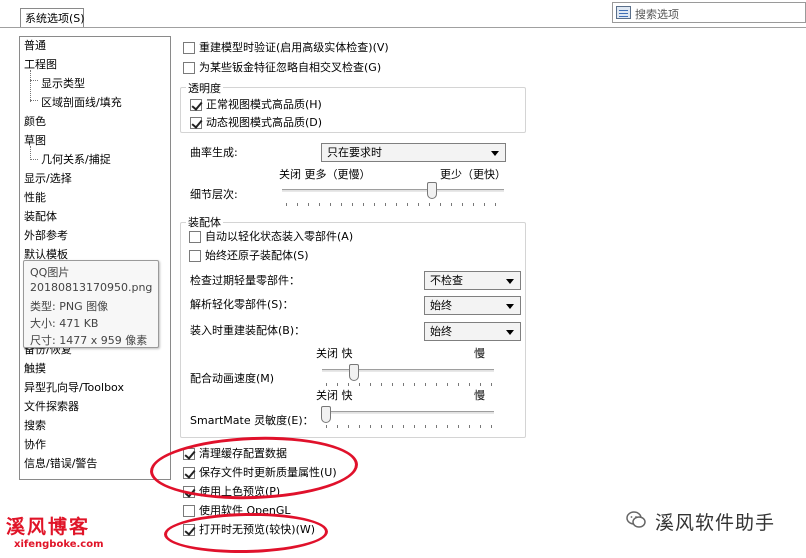 Image resolution: width=806 pixels, height=558 pixels. What do you see at coordinates (325, 174) in the screenshot?
I see `detail-left-caption: 关闭 更多（更慢）` at bounding box center [325, 174].